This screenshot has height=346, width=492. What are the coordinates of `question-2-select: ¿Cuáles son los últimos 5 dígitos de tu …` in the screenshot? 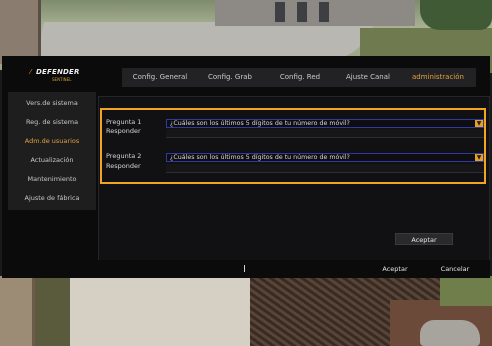 It's located at (325, 157).